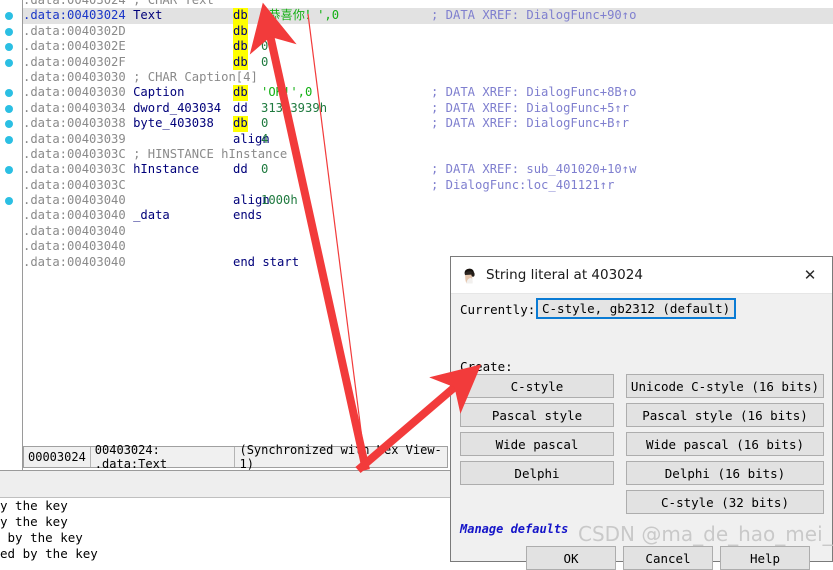  I want to click on create-delphi-button: Delphi, so click(537, 473).